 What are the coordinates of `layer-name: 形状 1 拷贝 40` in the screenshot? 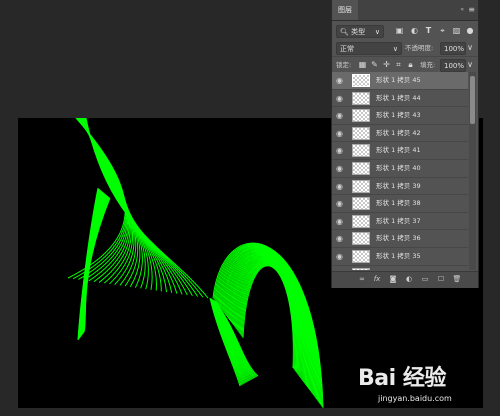 It's located at (398, 167).